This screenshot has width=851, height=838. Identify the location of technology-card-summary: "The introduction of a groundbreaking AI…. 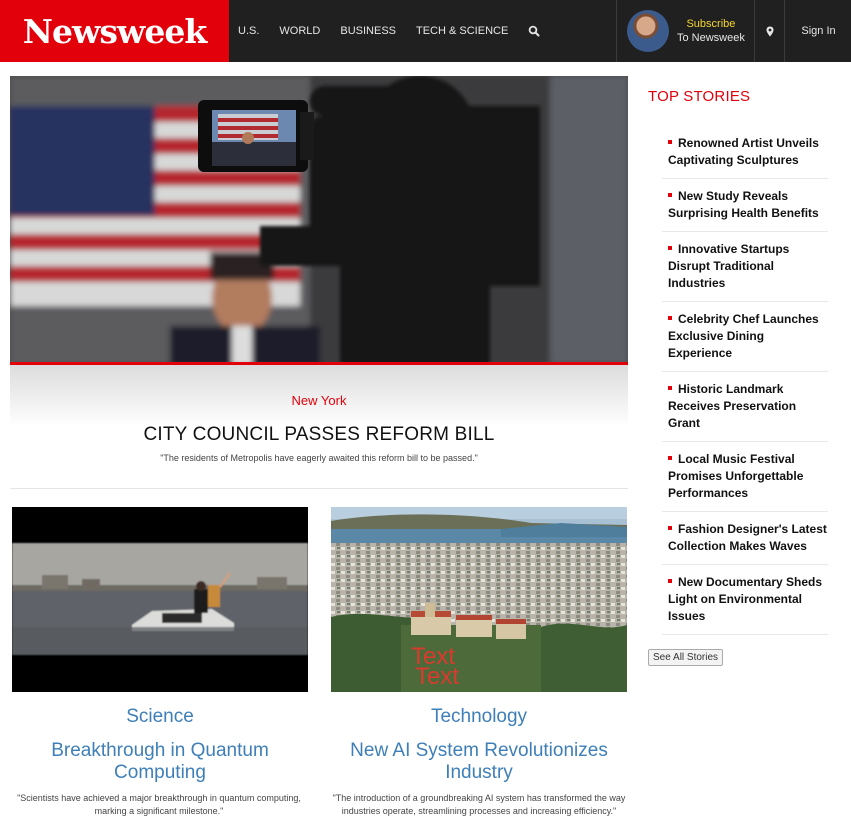
(479, 804).